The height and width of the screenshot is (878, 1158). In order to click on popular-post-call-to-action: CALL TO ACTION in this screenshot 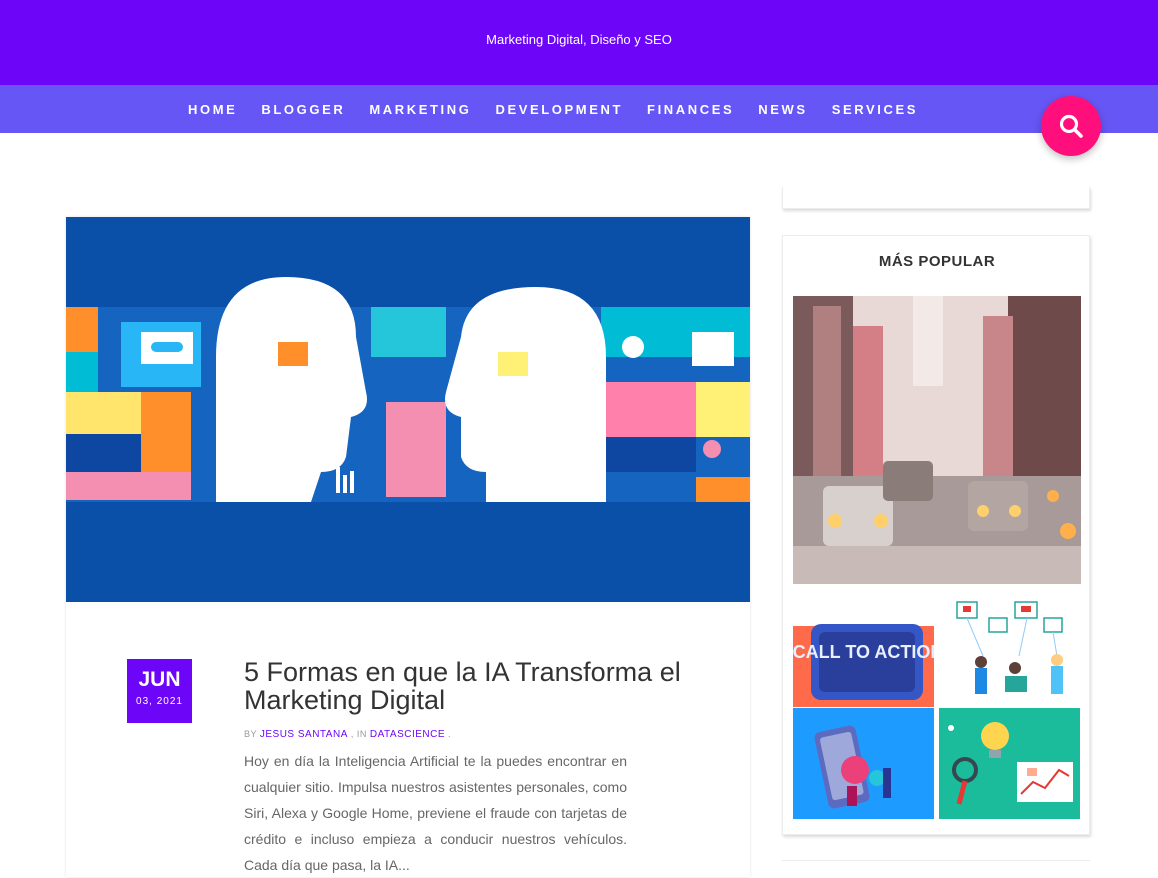, I will do `click(863, 651)`.